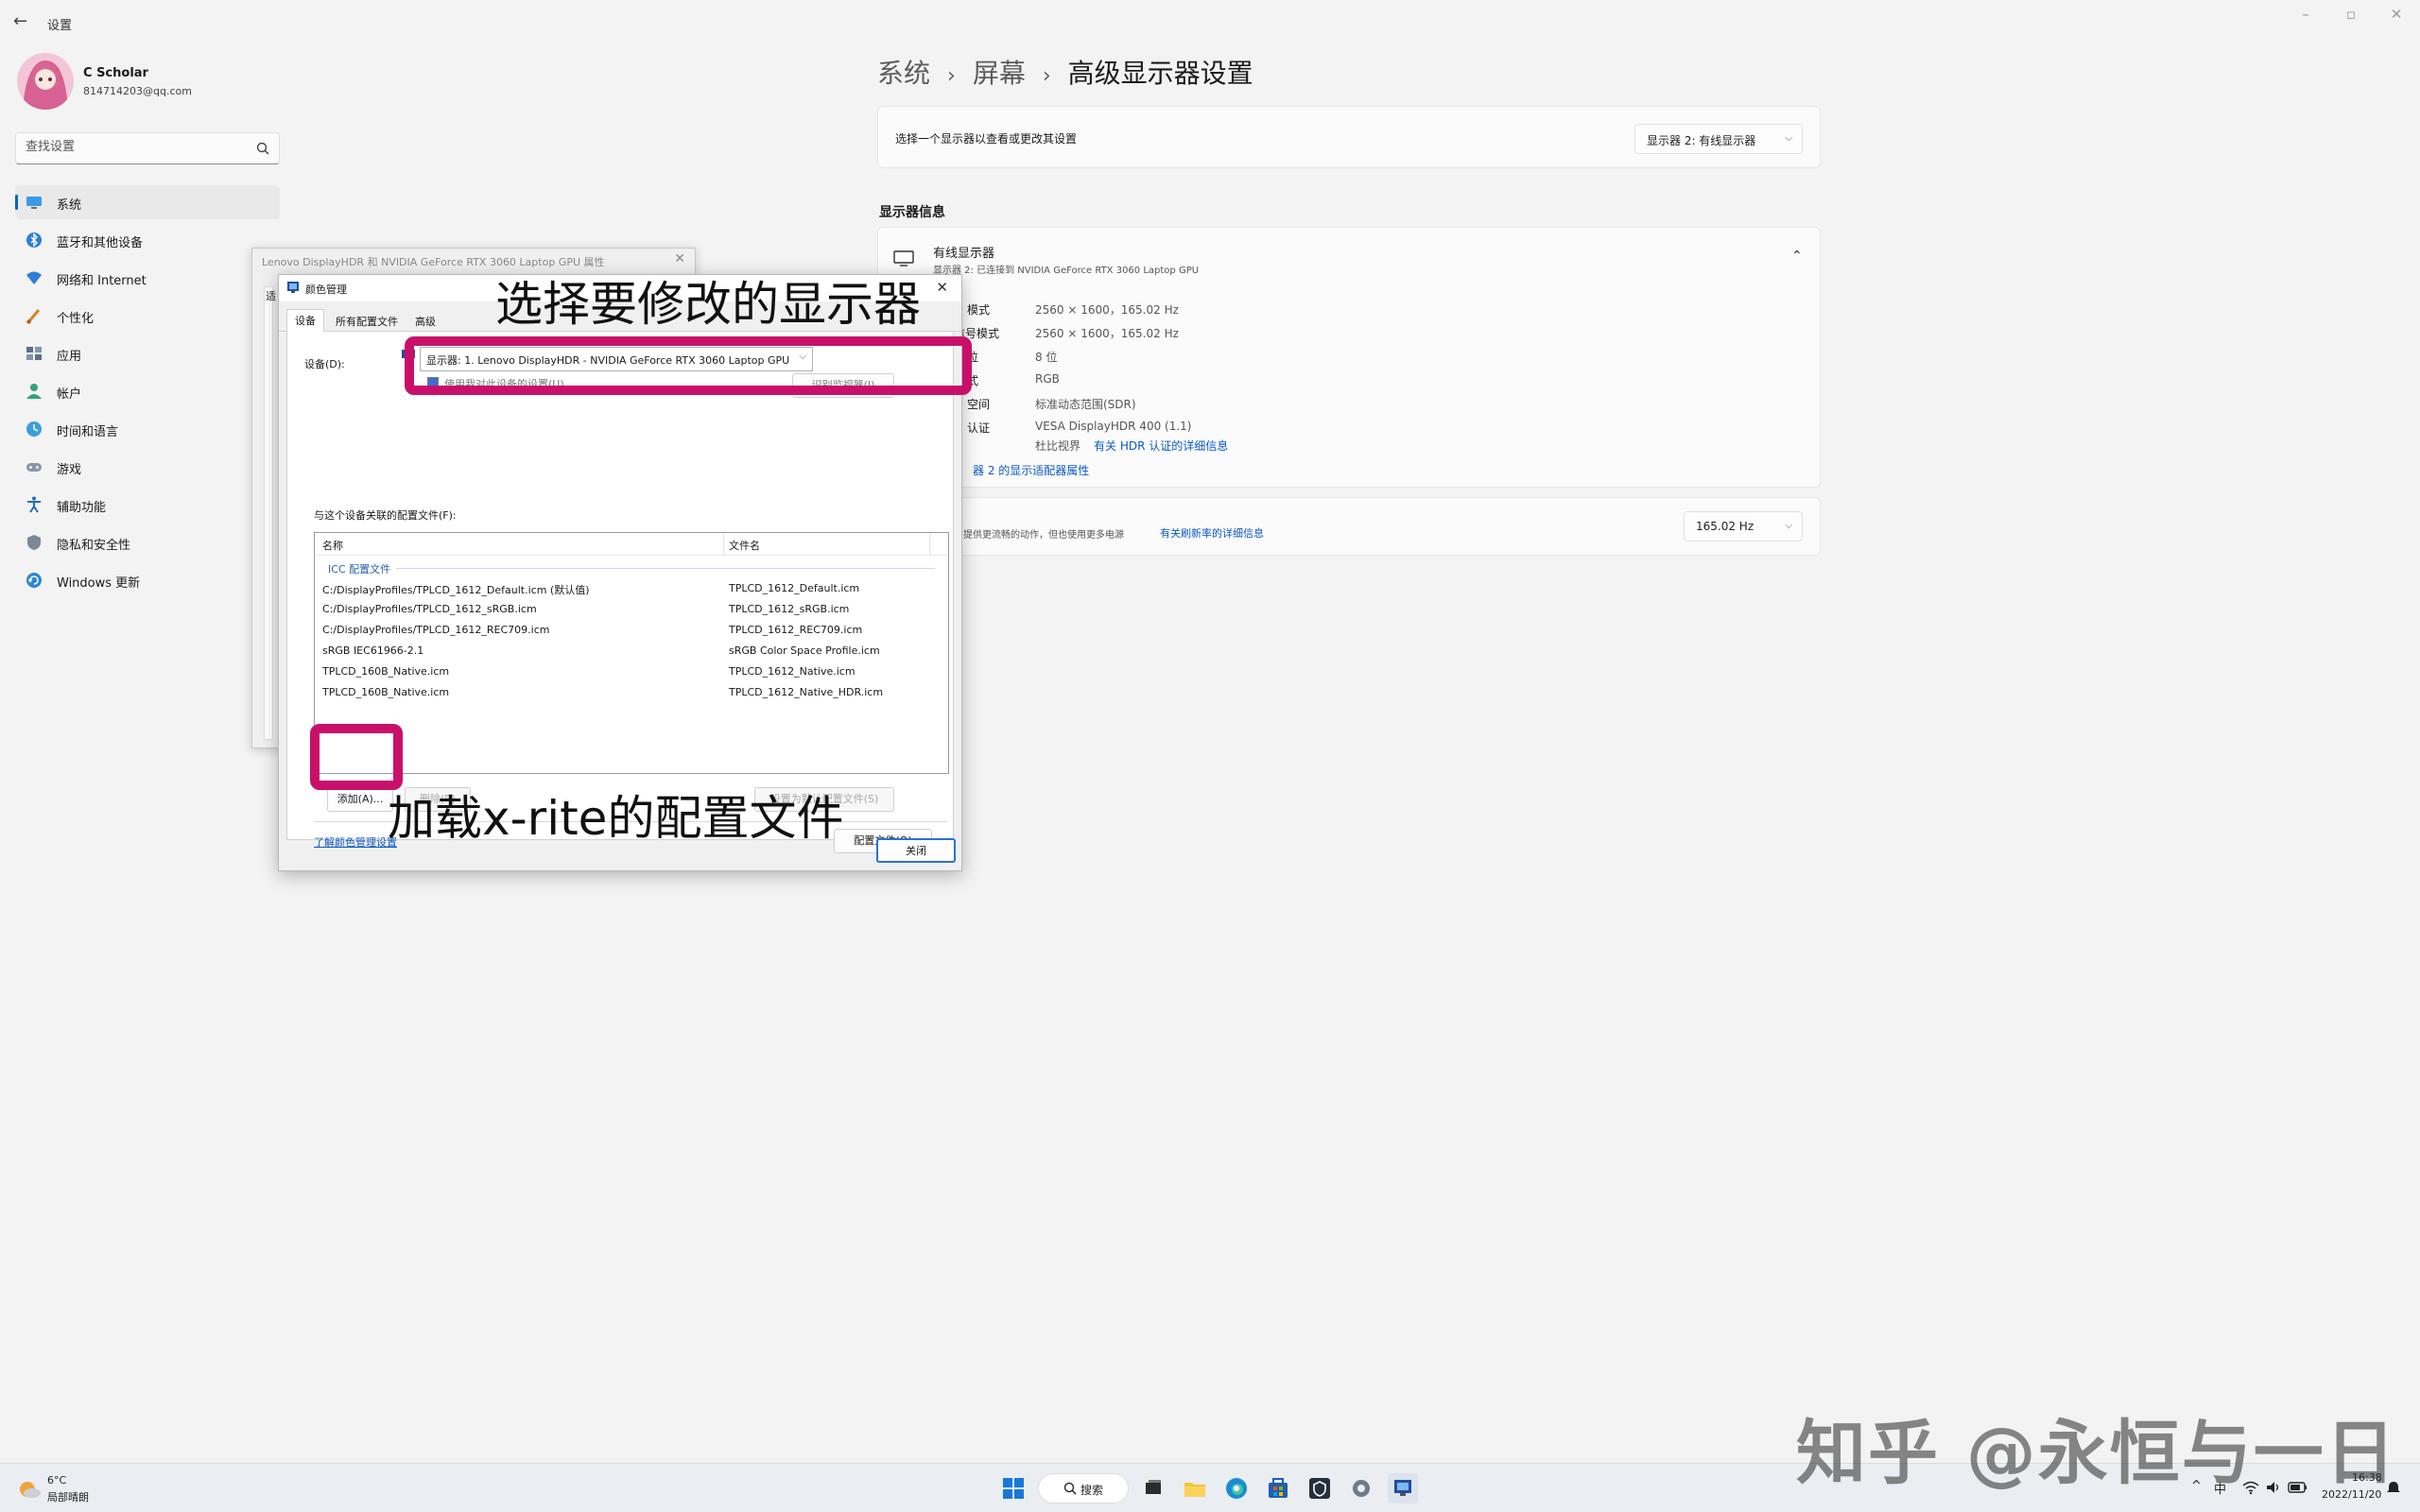  Describe the element at coordinates (2351, 16) in the screenshot. I see `maximize-button: ▫` at that location.